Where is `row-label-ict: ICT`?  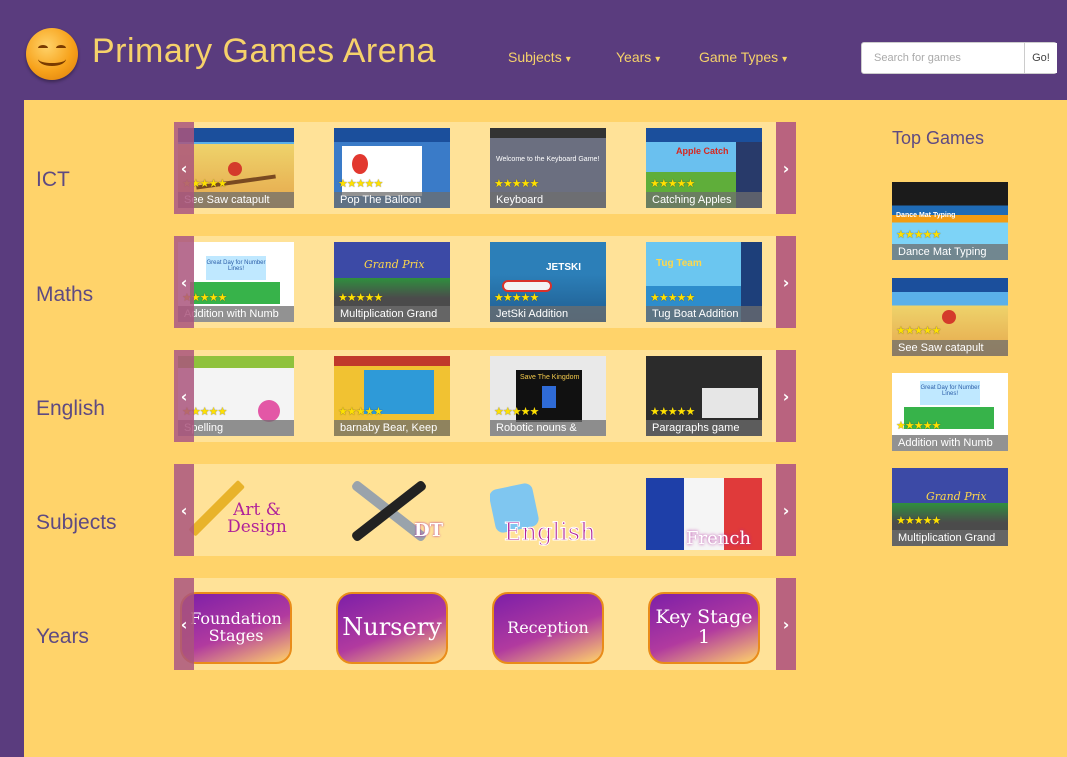
row-label-ict: ICT is located at coordinates (53, 179).